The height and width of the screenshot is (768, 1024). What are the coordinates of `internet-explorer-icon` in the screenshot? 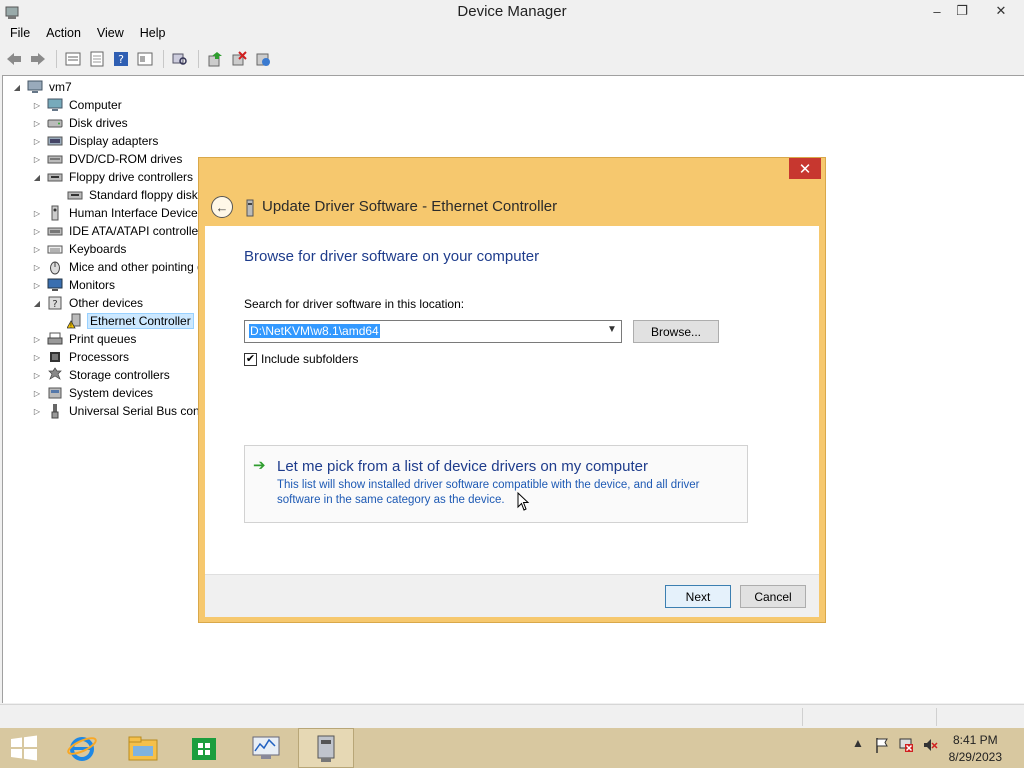 It's located at (82, 748).